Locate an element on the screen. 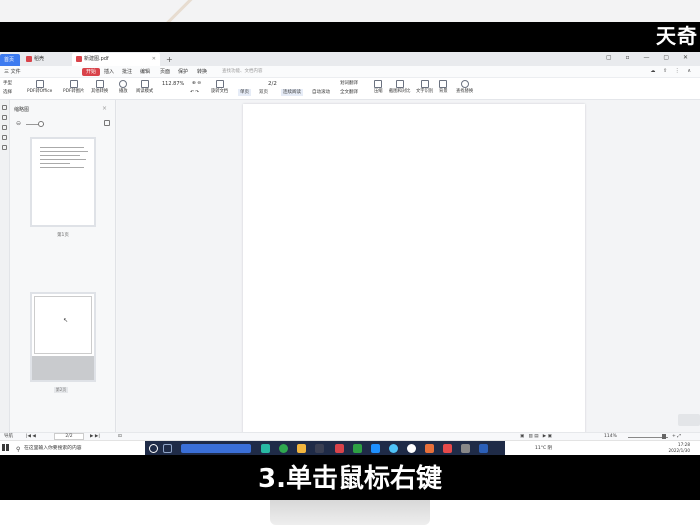 This screenshot has height=525, width=700. weather-widget: 11°C 阴 is located at coordinates (543, 448).